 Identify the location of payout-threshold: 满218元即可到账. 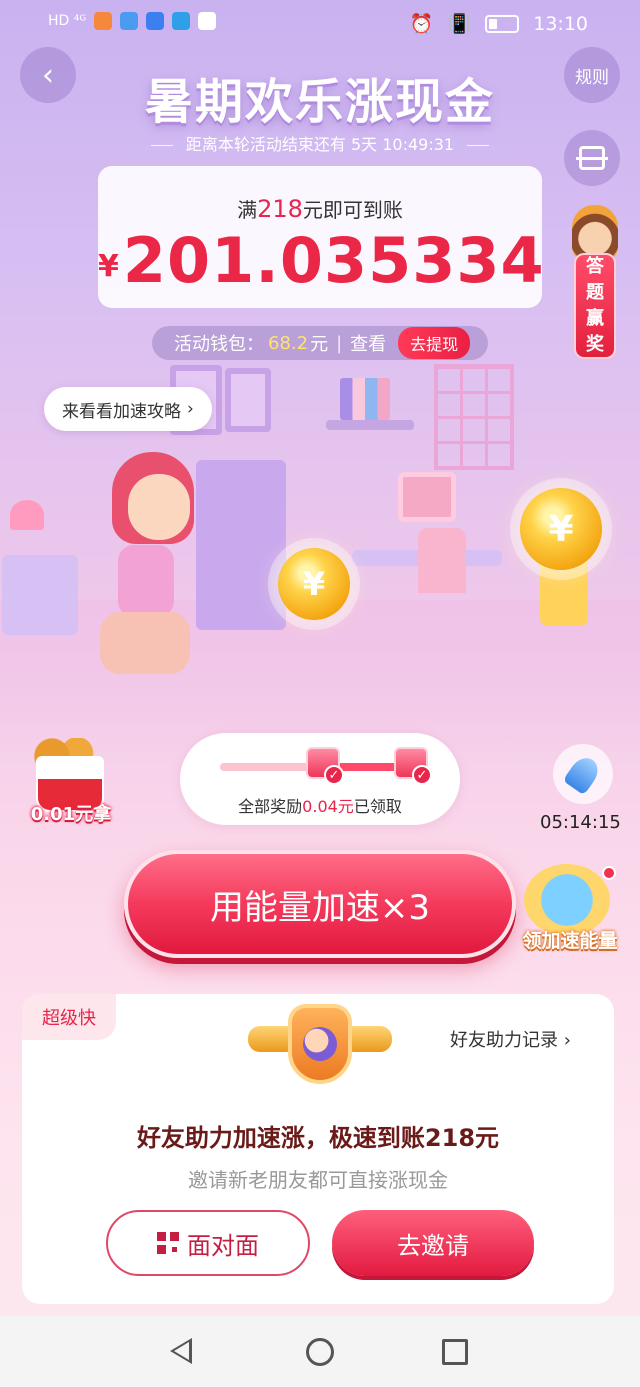
(320, 208).